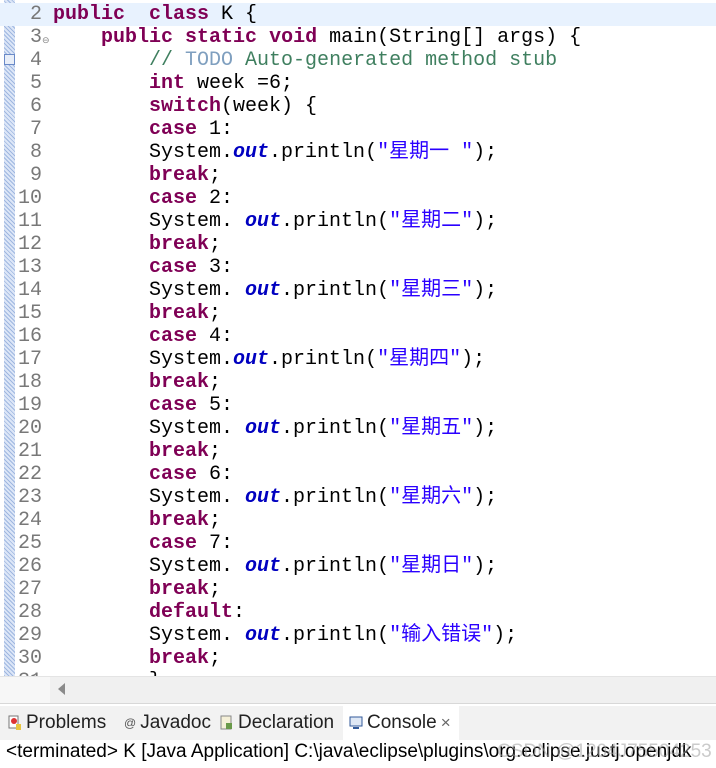 This screenshot has height=768, width=716. Describe the element at coordinates (358, 244) in the screenshot. I see `code-line: 12 break;` at that location.